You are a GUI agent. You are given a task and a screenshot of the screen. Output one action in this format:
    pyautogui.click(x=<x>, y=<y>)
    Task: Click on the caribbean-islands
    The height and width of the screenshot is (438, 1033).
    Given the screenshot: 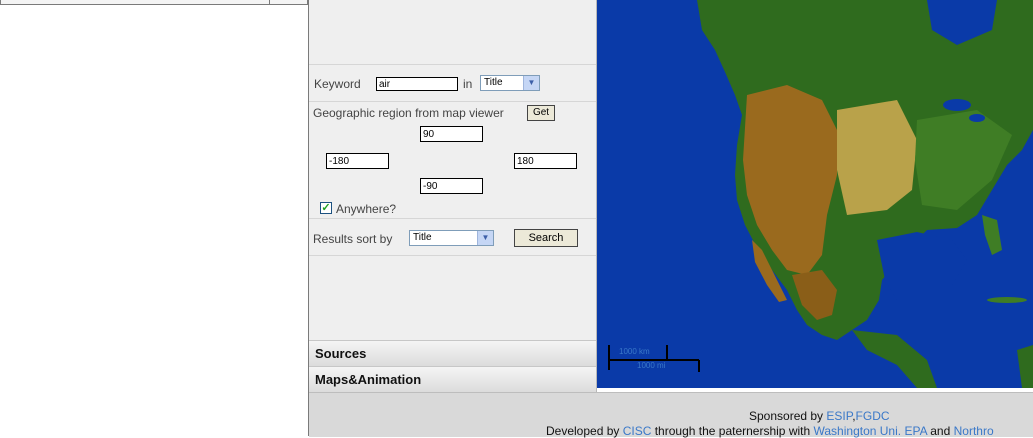 What is the action you would take?
    pyautogui.click(x=1007, y=300)
    